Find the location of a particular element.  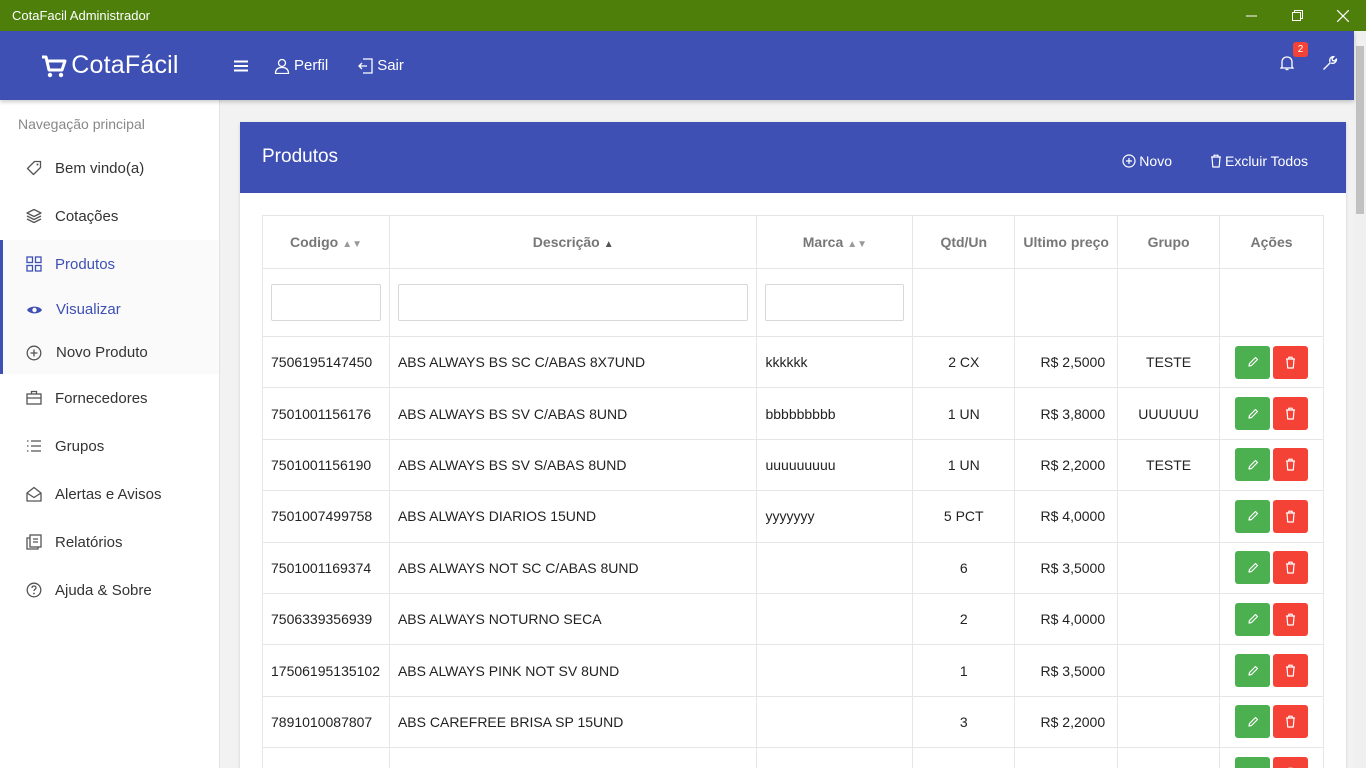

sidebar-item-alertas: Alertas e Avisos is located at coordinates (109, 494).